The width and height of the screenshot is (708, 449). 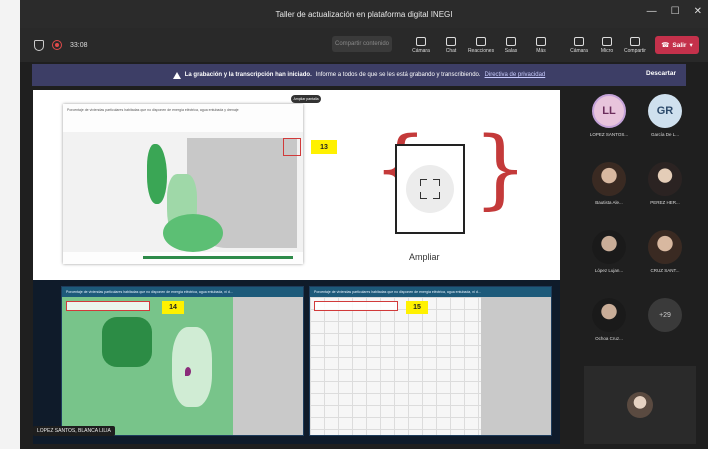 What do you see at coordinates (324, 147) in the screenshot?
I see `step-label-13: 13` at bounding box center [324, 147].